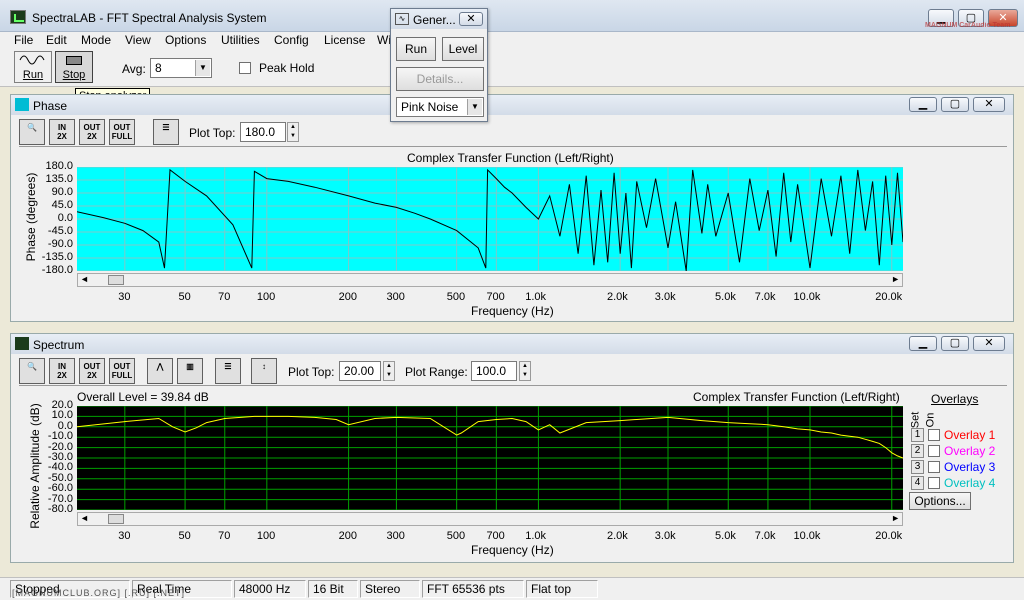 The image size is (1024, 600). What do you see at coordinates (122, 132) in the screenshot?
I see `phase-zoom-out-full-icon: OUT FULL` at bounding box center [122, 132].